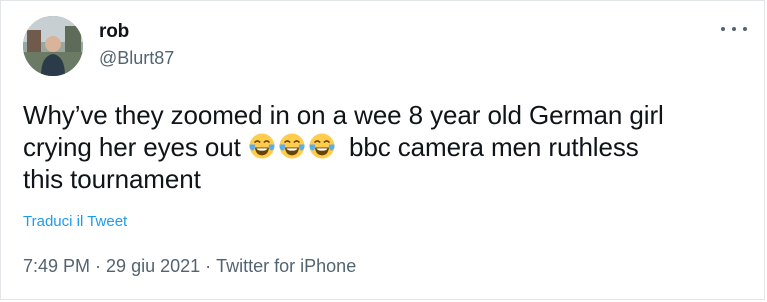 This screenshot has width=767, height=302. Describe the element at coordinates (56, 266) in the screenshot. I see `tweet-time: 7:49 PM` at that location.